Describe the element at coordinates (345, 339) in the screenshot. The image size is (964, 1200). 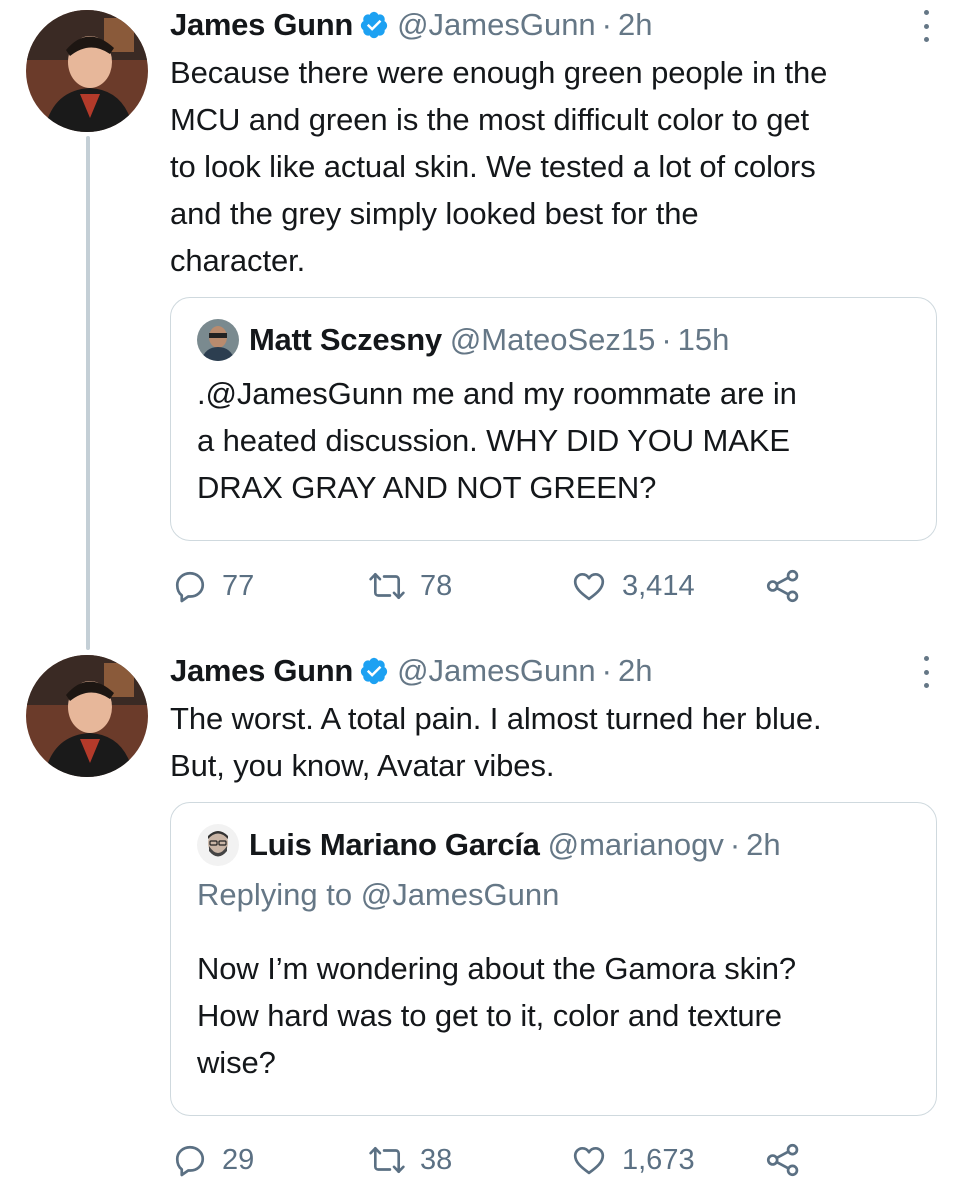
I see `quoted-author-name: Matt Sczesny` at that location.